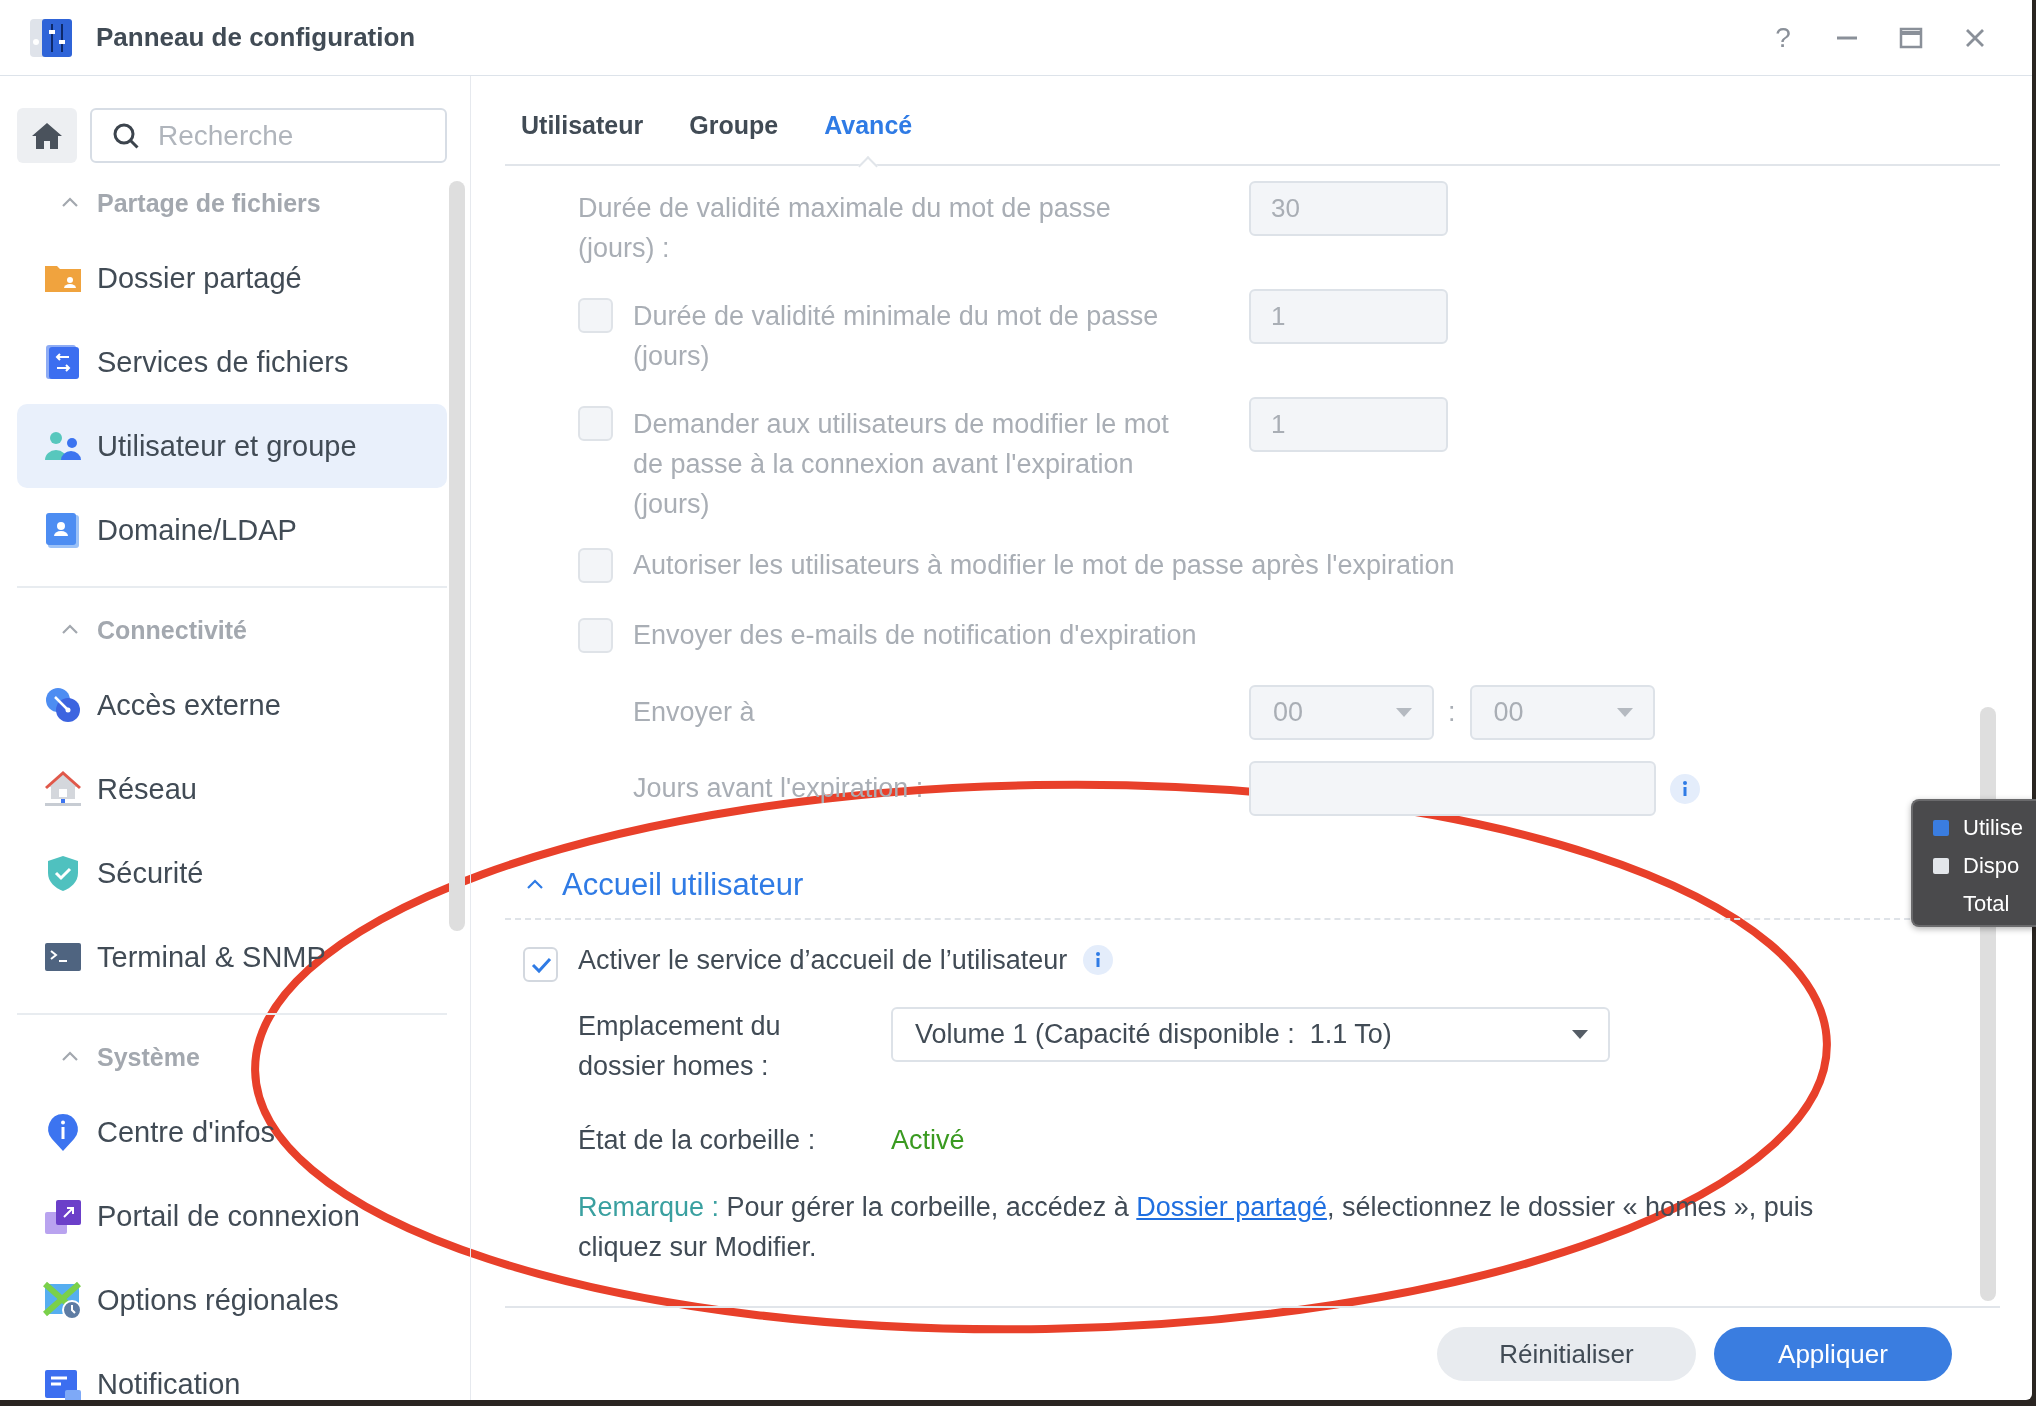  What do you see at coordinates (232, 789) in the screenshot?
I see `sidebar-item: Réseau` at bounding box center [232, 789].